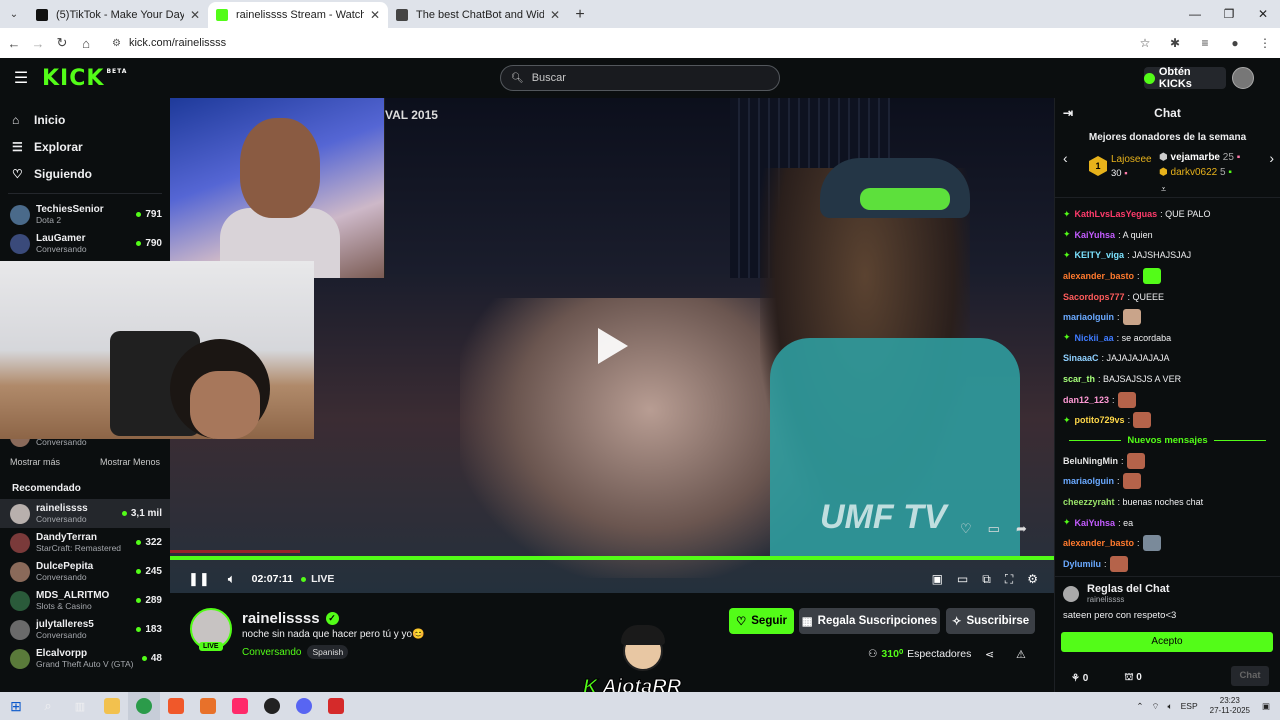  What do you see at coordinates (1229, 14) in the screenshot?
I see `restore-icon: ❐` at bounding box center [1229, 14].